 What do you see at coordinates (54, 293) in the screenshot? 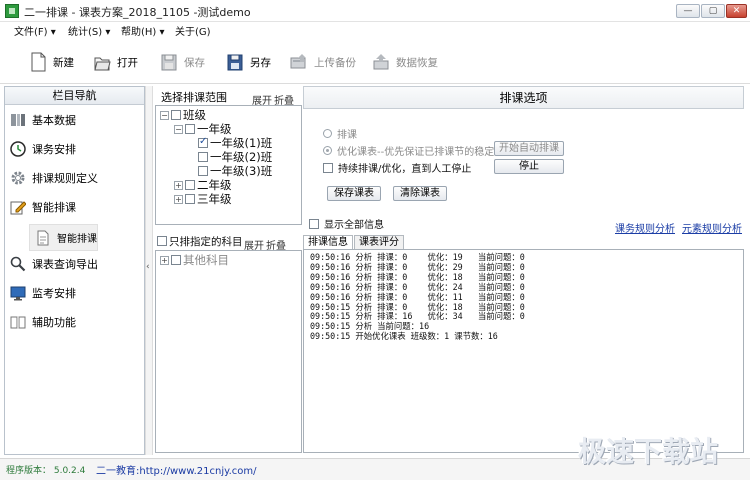
I see `nav-label: 监考安排` at bounding box center [54, 293].